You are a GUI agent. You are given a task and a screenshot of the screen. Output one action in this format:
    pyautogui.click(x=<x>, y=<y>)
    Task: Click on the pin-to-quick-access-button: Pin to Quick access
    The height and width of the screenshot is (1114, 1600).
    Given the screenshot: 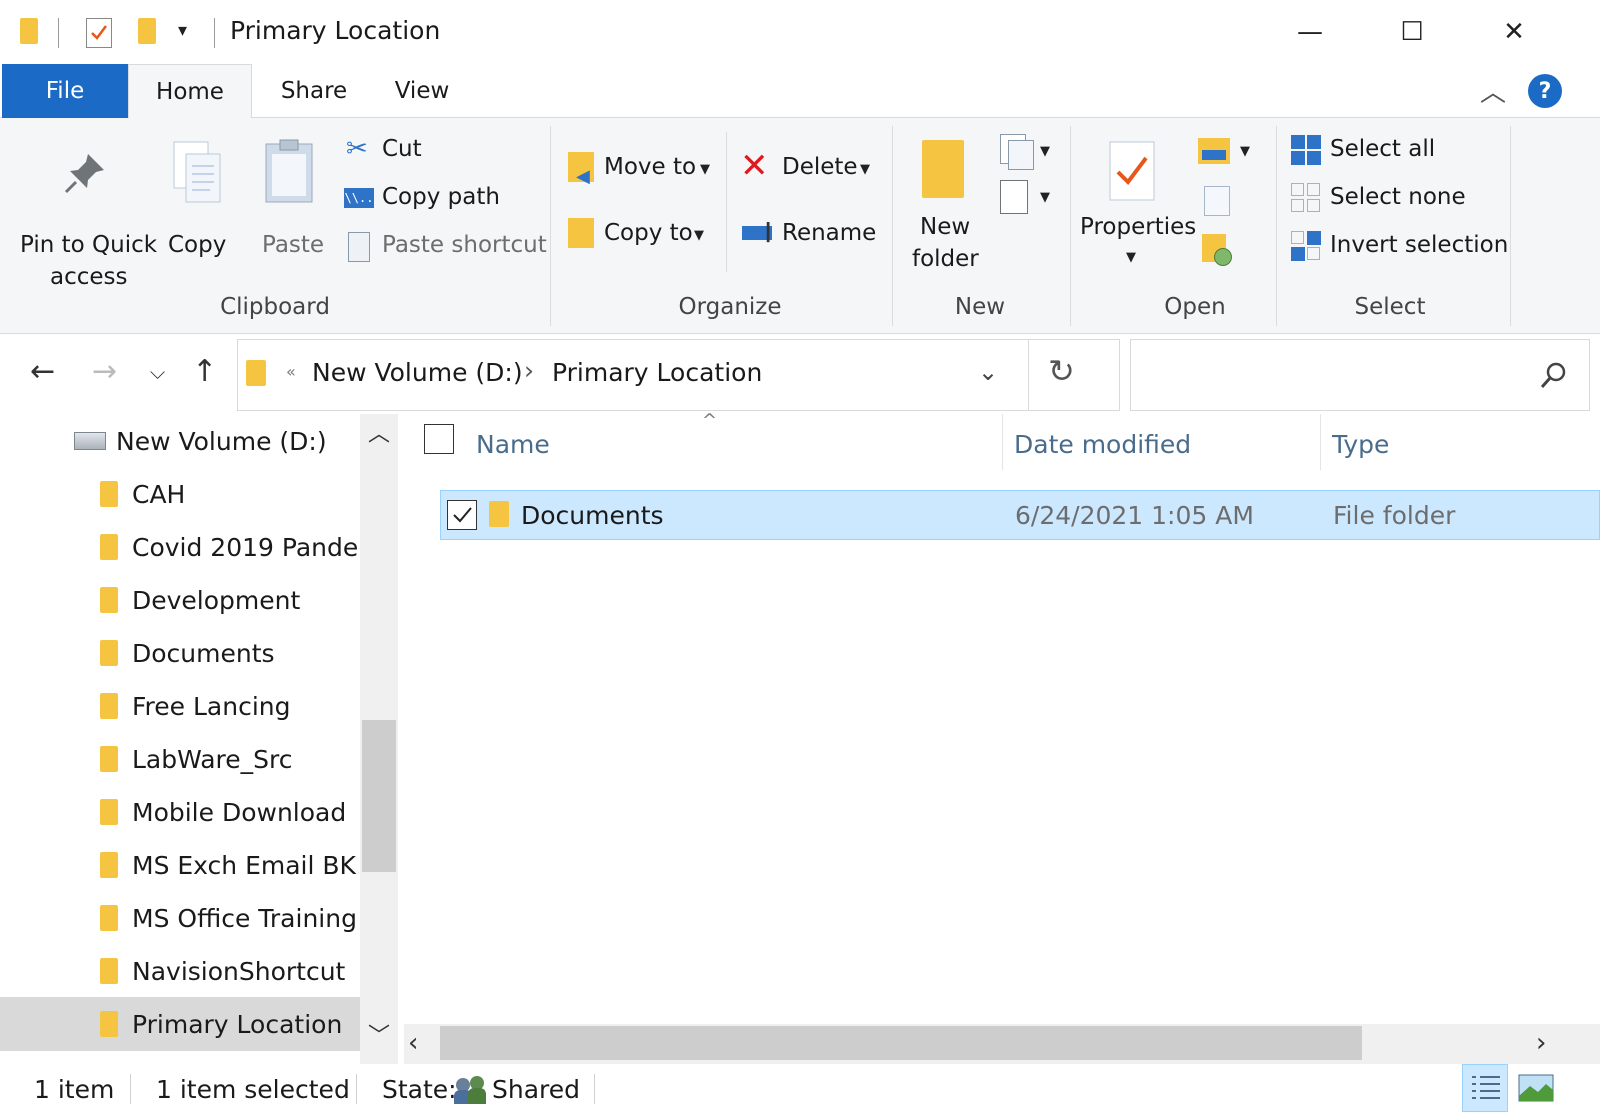 What is the action you would take?
    pyautogui.click(x=85, y=214)
    